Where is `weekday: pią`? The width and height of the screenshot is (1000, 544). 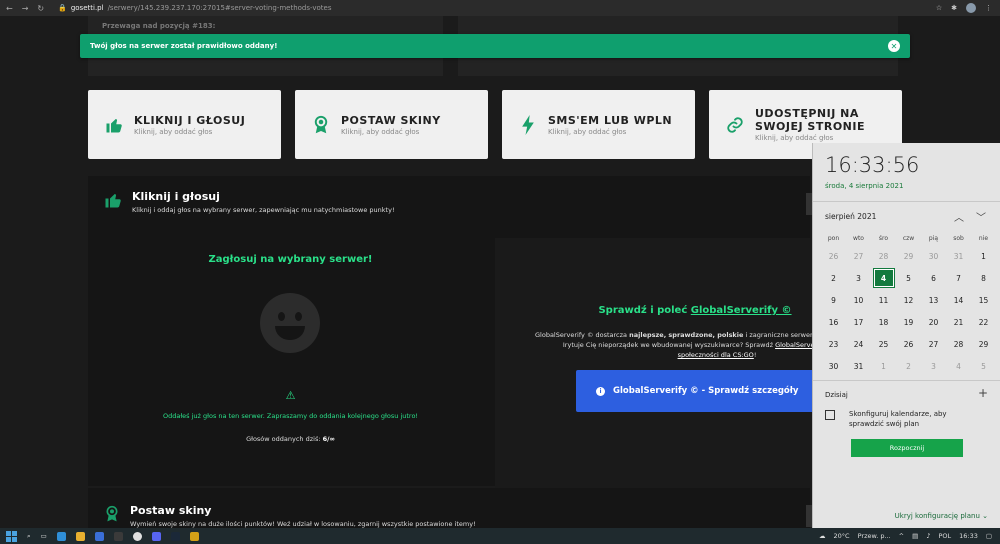
weekday: pią is located at coordinates (933, 238).